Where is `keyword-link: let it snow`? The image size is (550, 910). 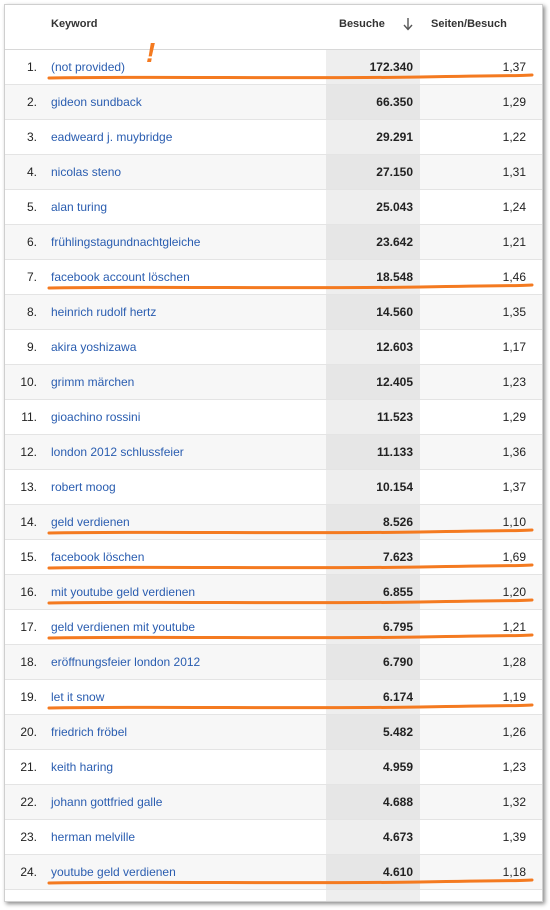 keyword-link: let it snow is located at coordinates (77, 697).